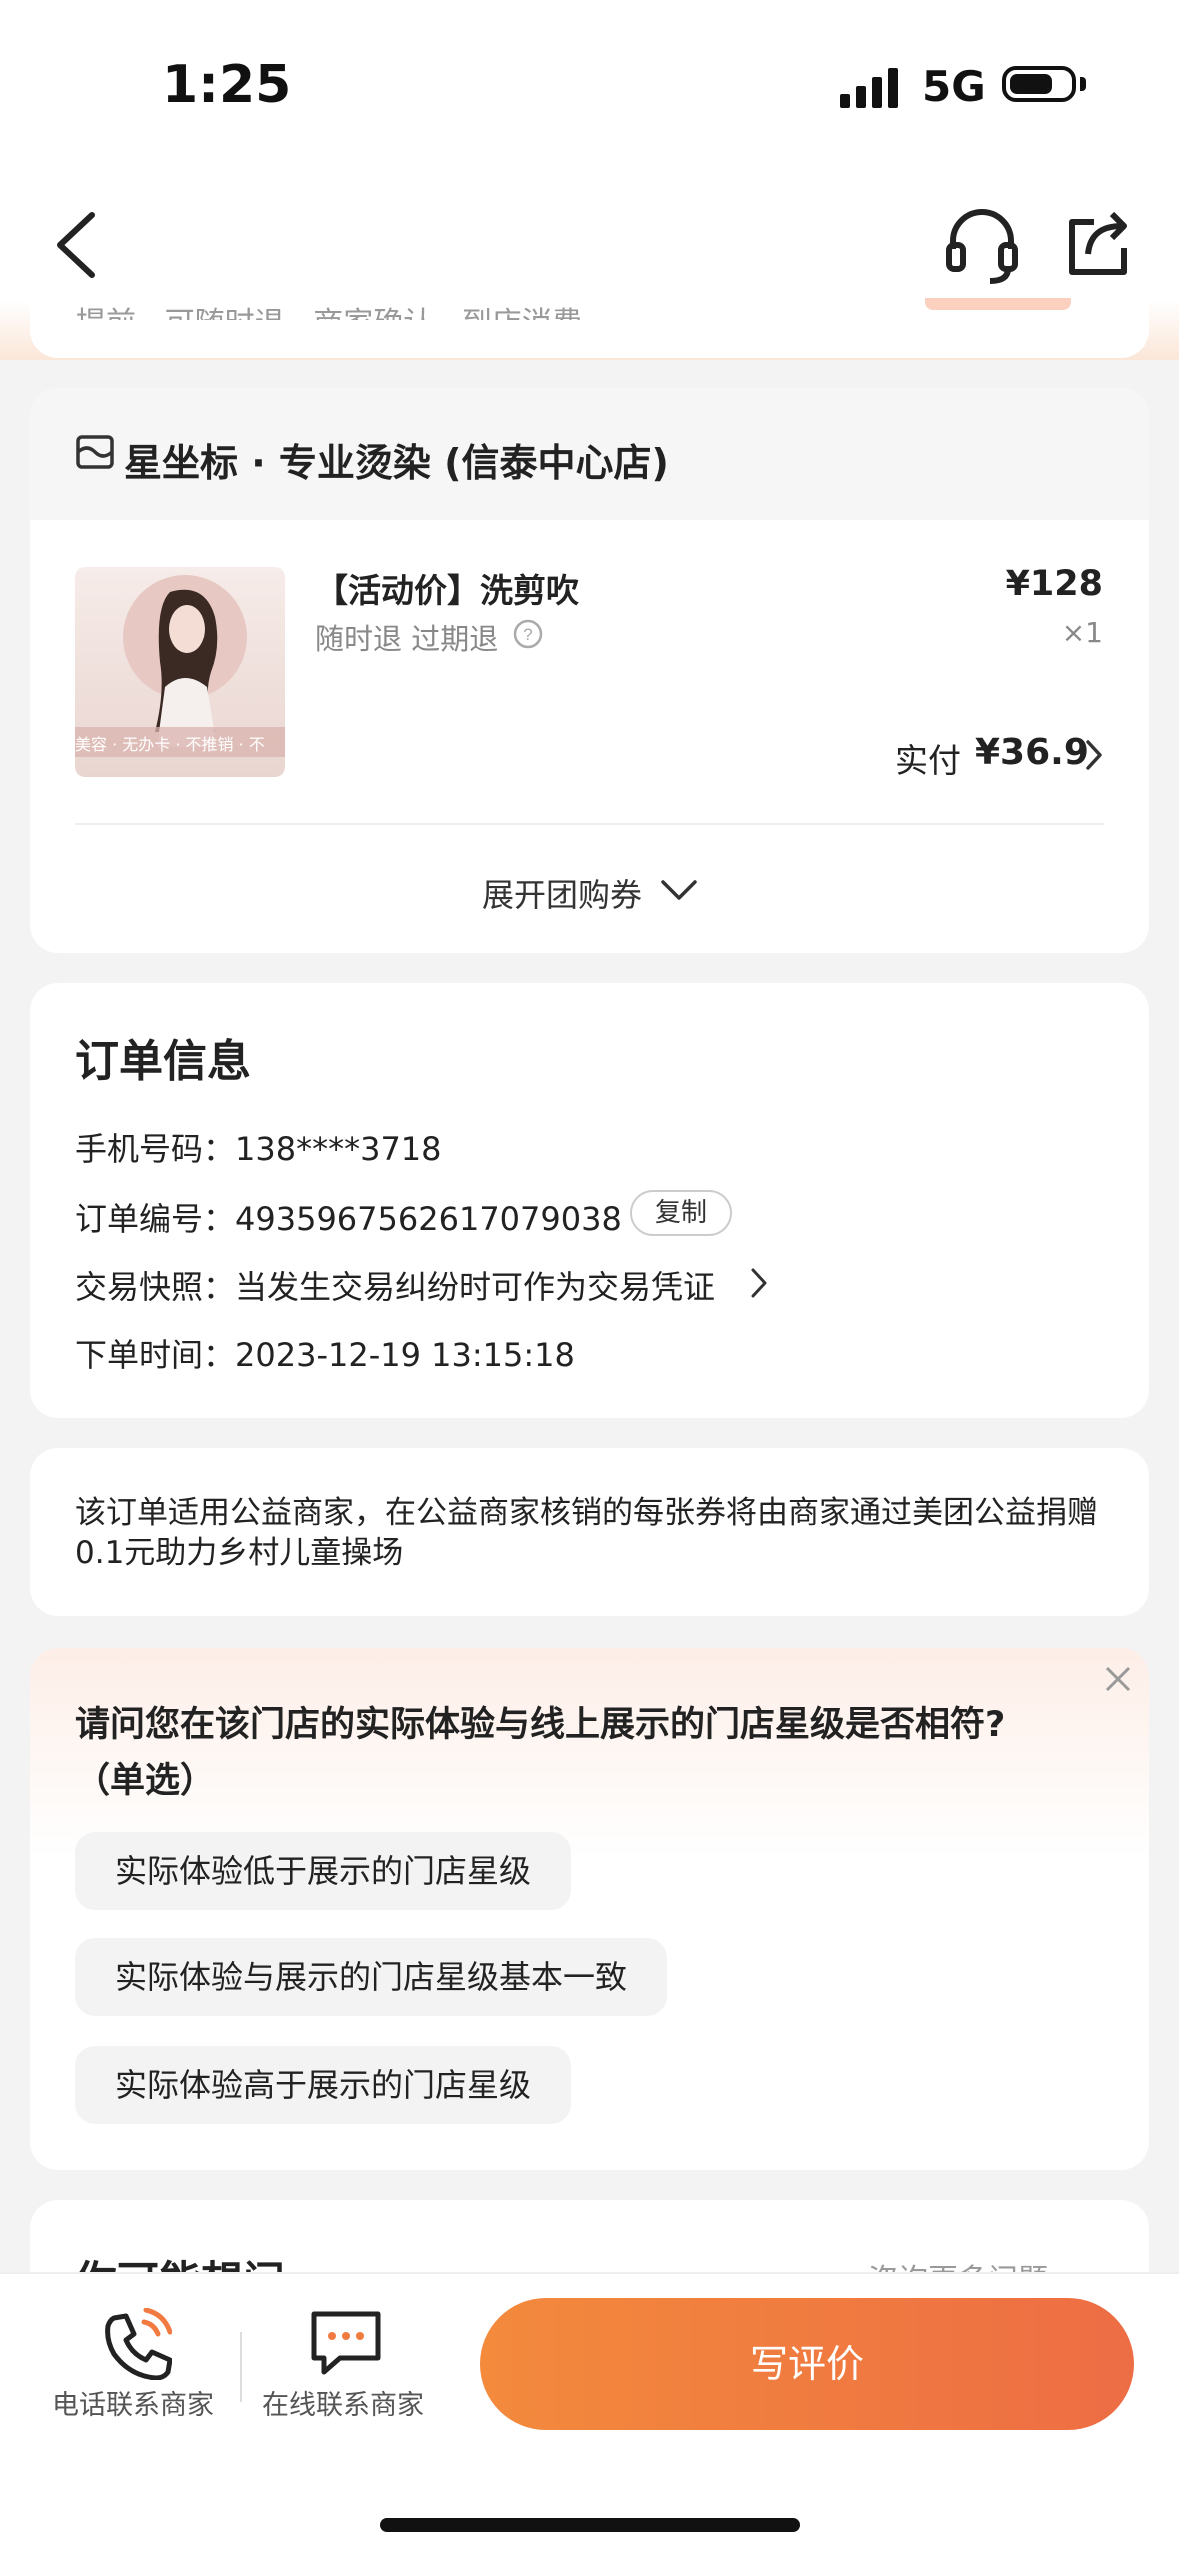 The image size is (1179, 2558). What do you see at coordinates (163, 1061) in the screenshot?
I see `order-info-title: 订单信息` at bounding box center [163, 1061].